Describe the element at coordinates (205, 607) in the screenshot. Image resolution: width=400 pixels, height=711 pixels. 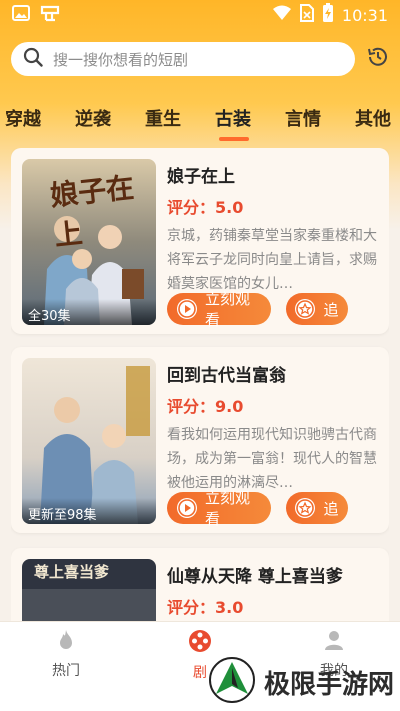
I see `drama-score: 评分：3.0` at that location.